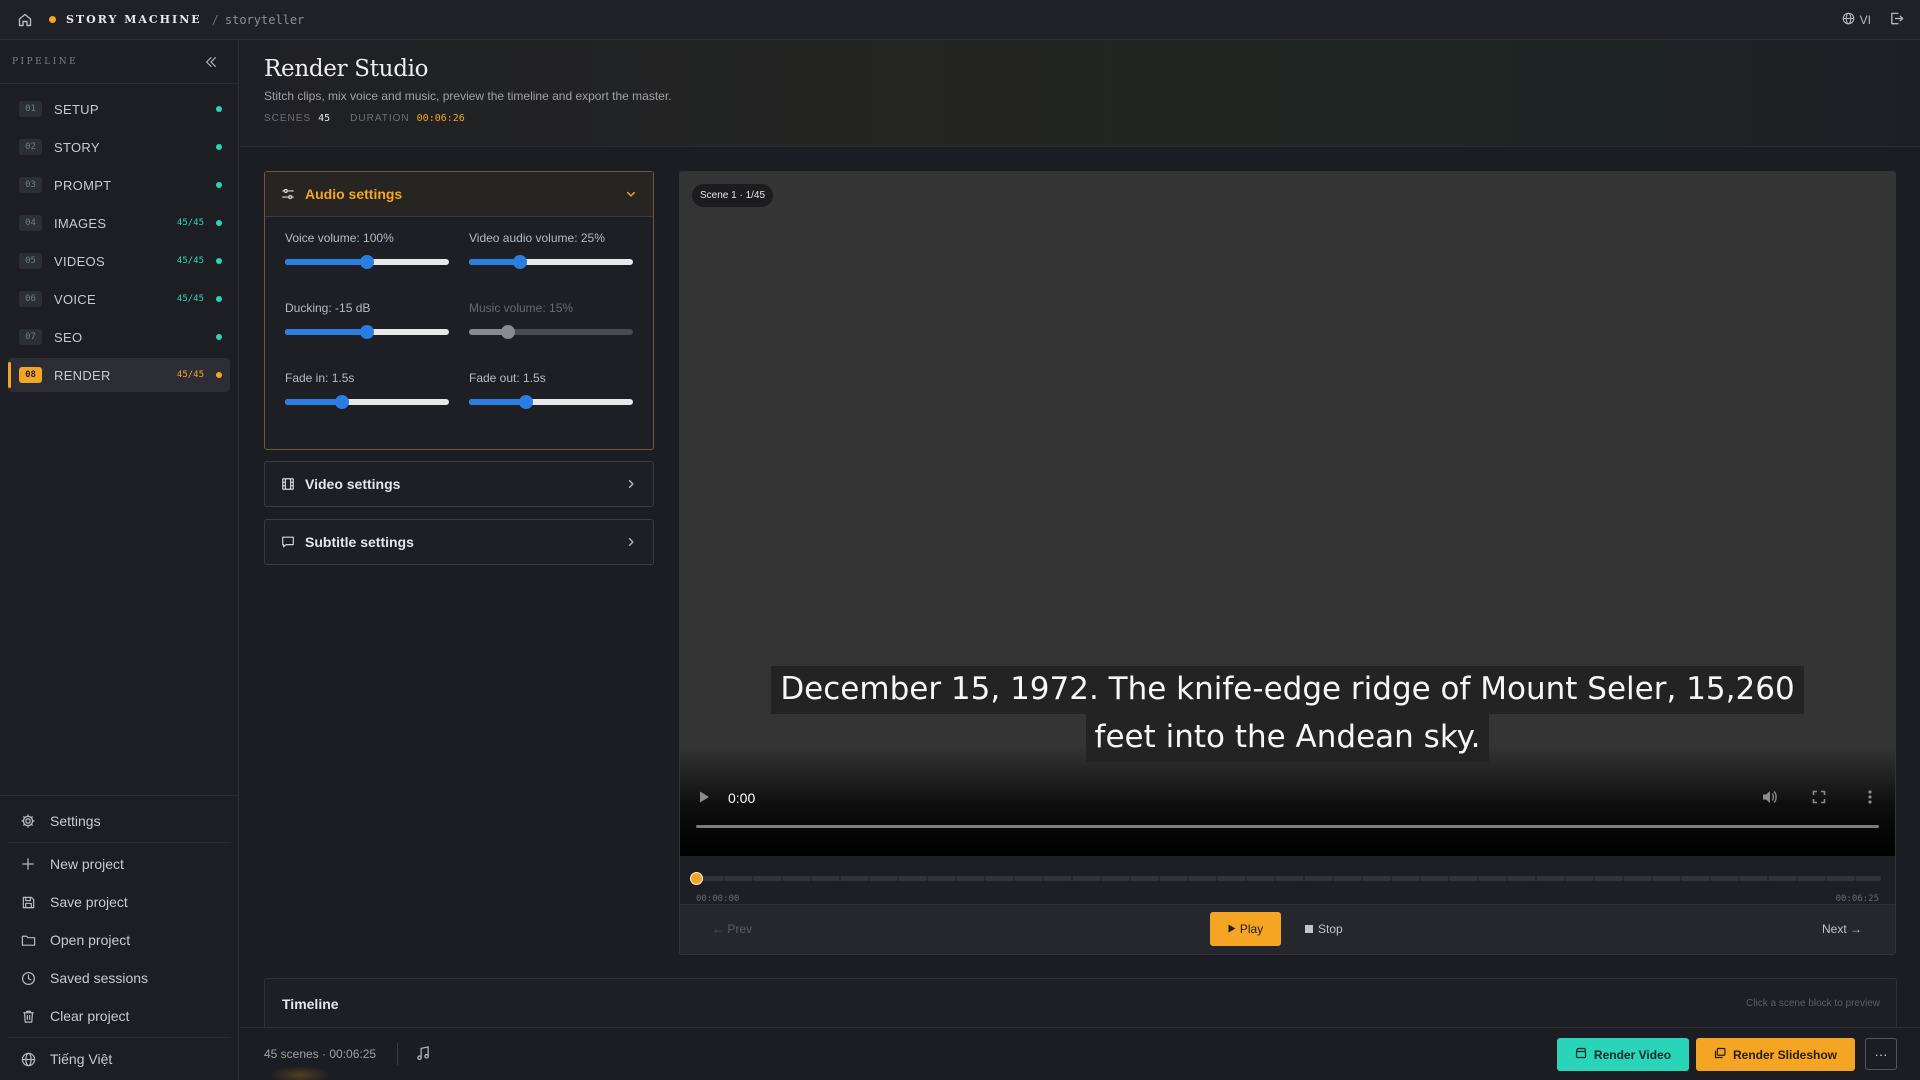 The height and width of the screenshot is (1080, 1920). Describe the element at coordinates (537, 238) in the screenshot. I see `video-audio-volume-label: Video audio volume: 25%` at that location.